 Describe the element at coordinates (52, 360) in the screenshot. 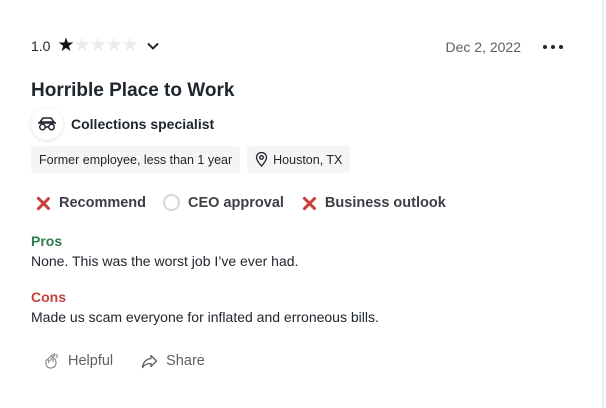

I see `clap-hands-icon` at that location.